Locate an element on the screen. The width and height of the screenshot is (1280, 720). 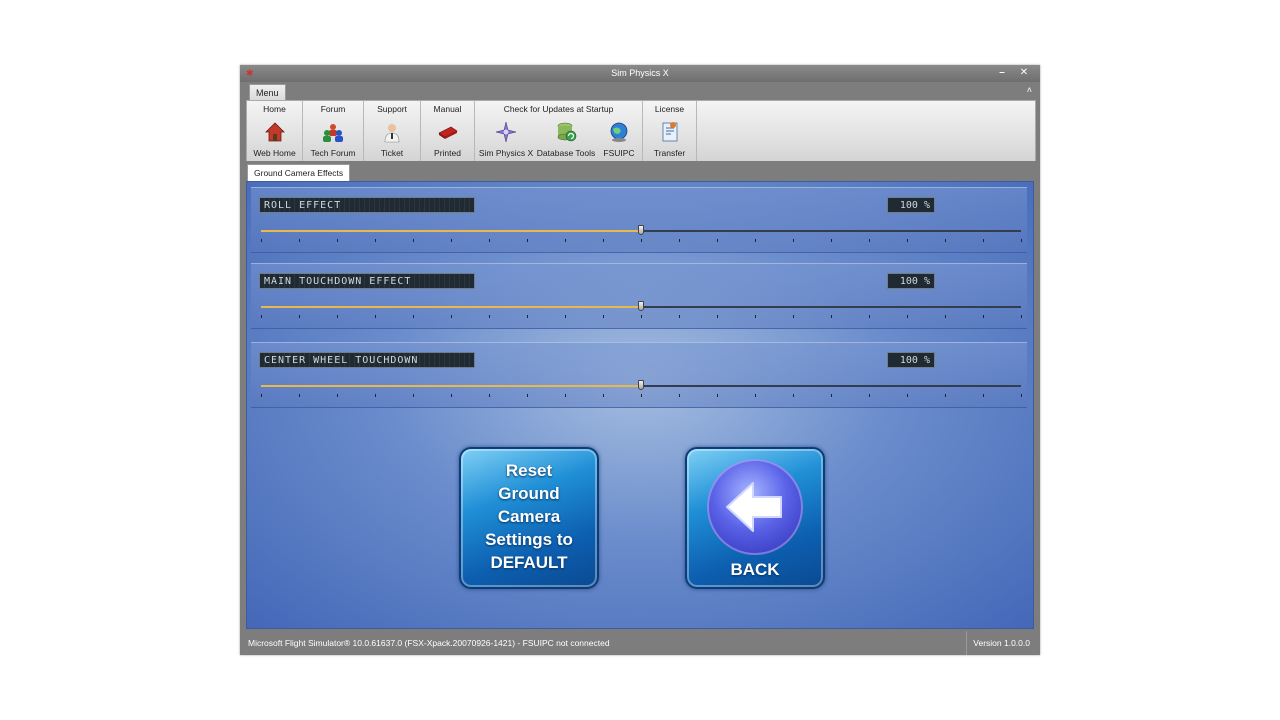
license-document-icon is located at coordinates (669, 132).